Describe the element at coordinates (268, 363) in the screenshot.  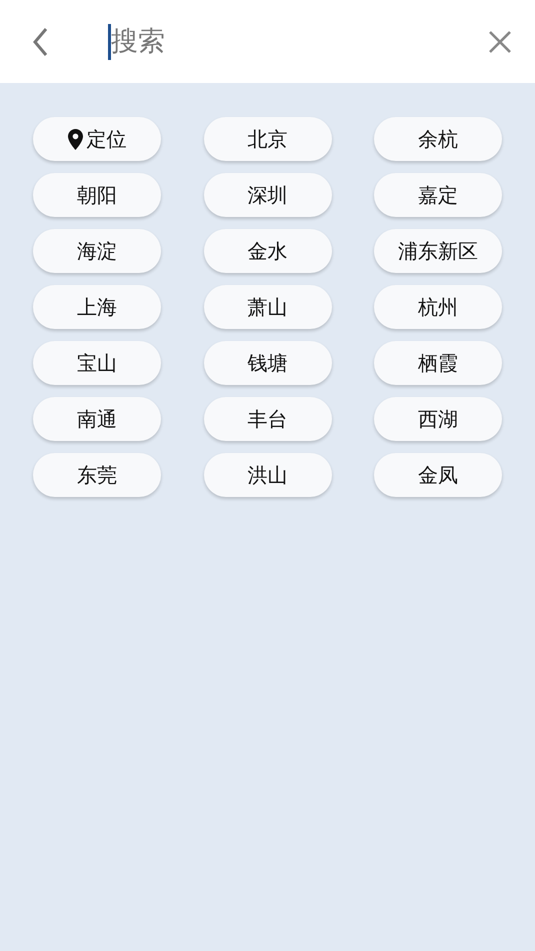
I see `city-chip: 钱塘` at that location.